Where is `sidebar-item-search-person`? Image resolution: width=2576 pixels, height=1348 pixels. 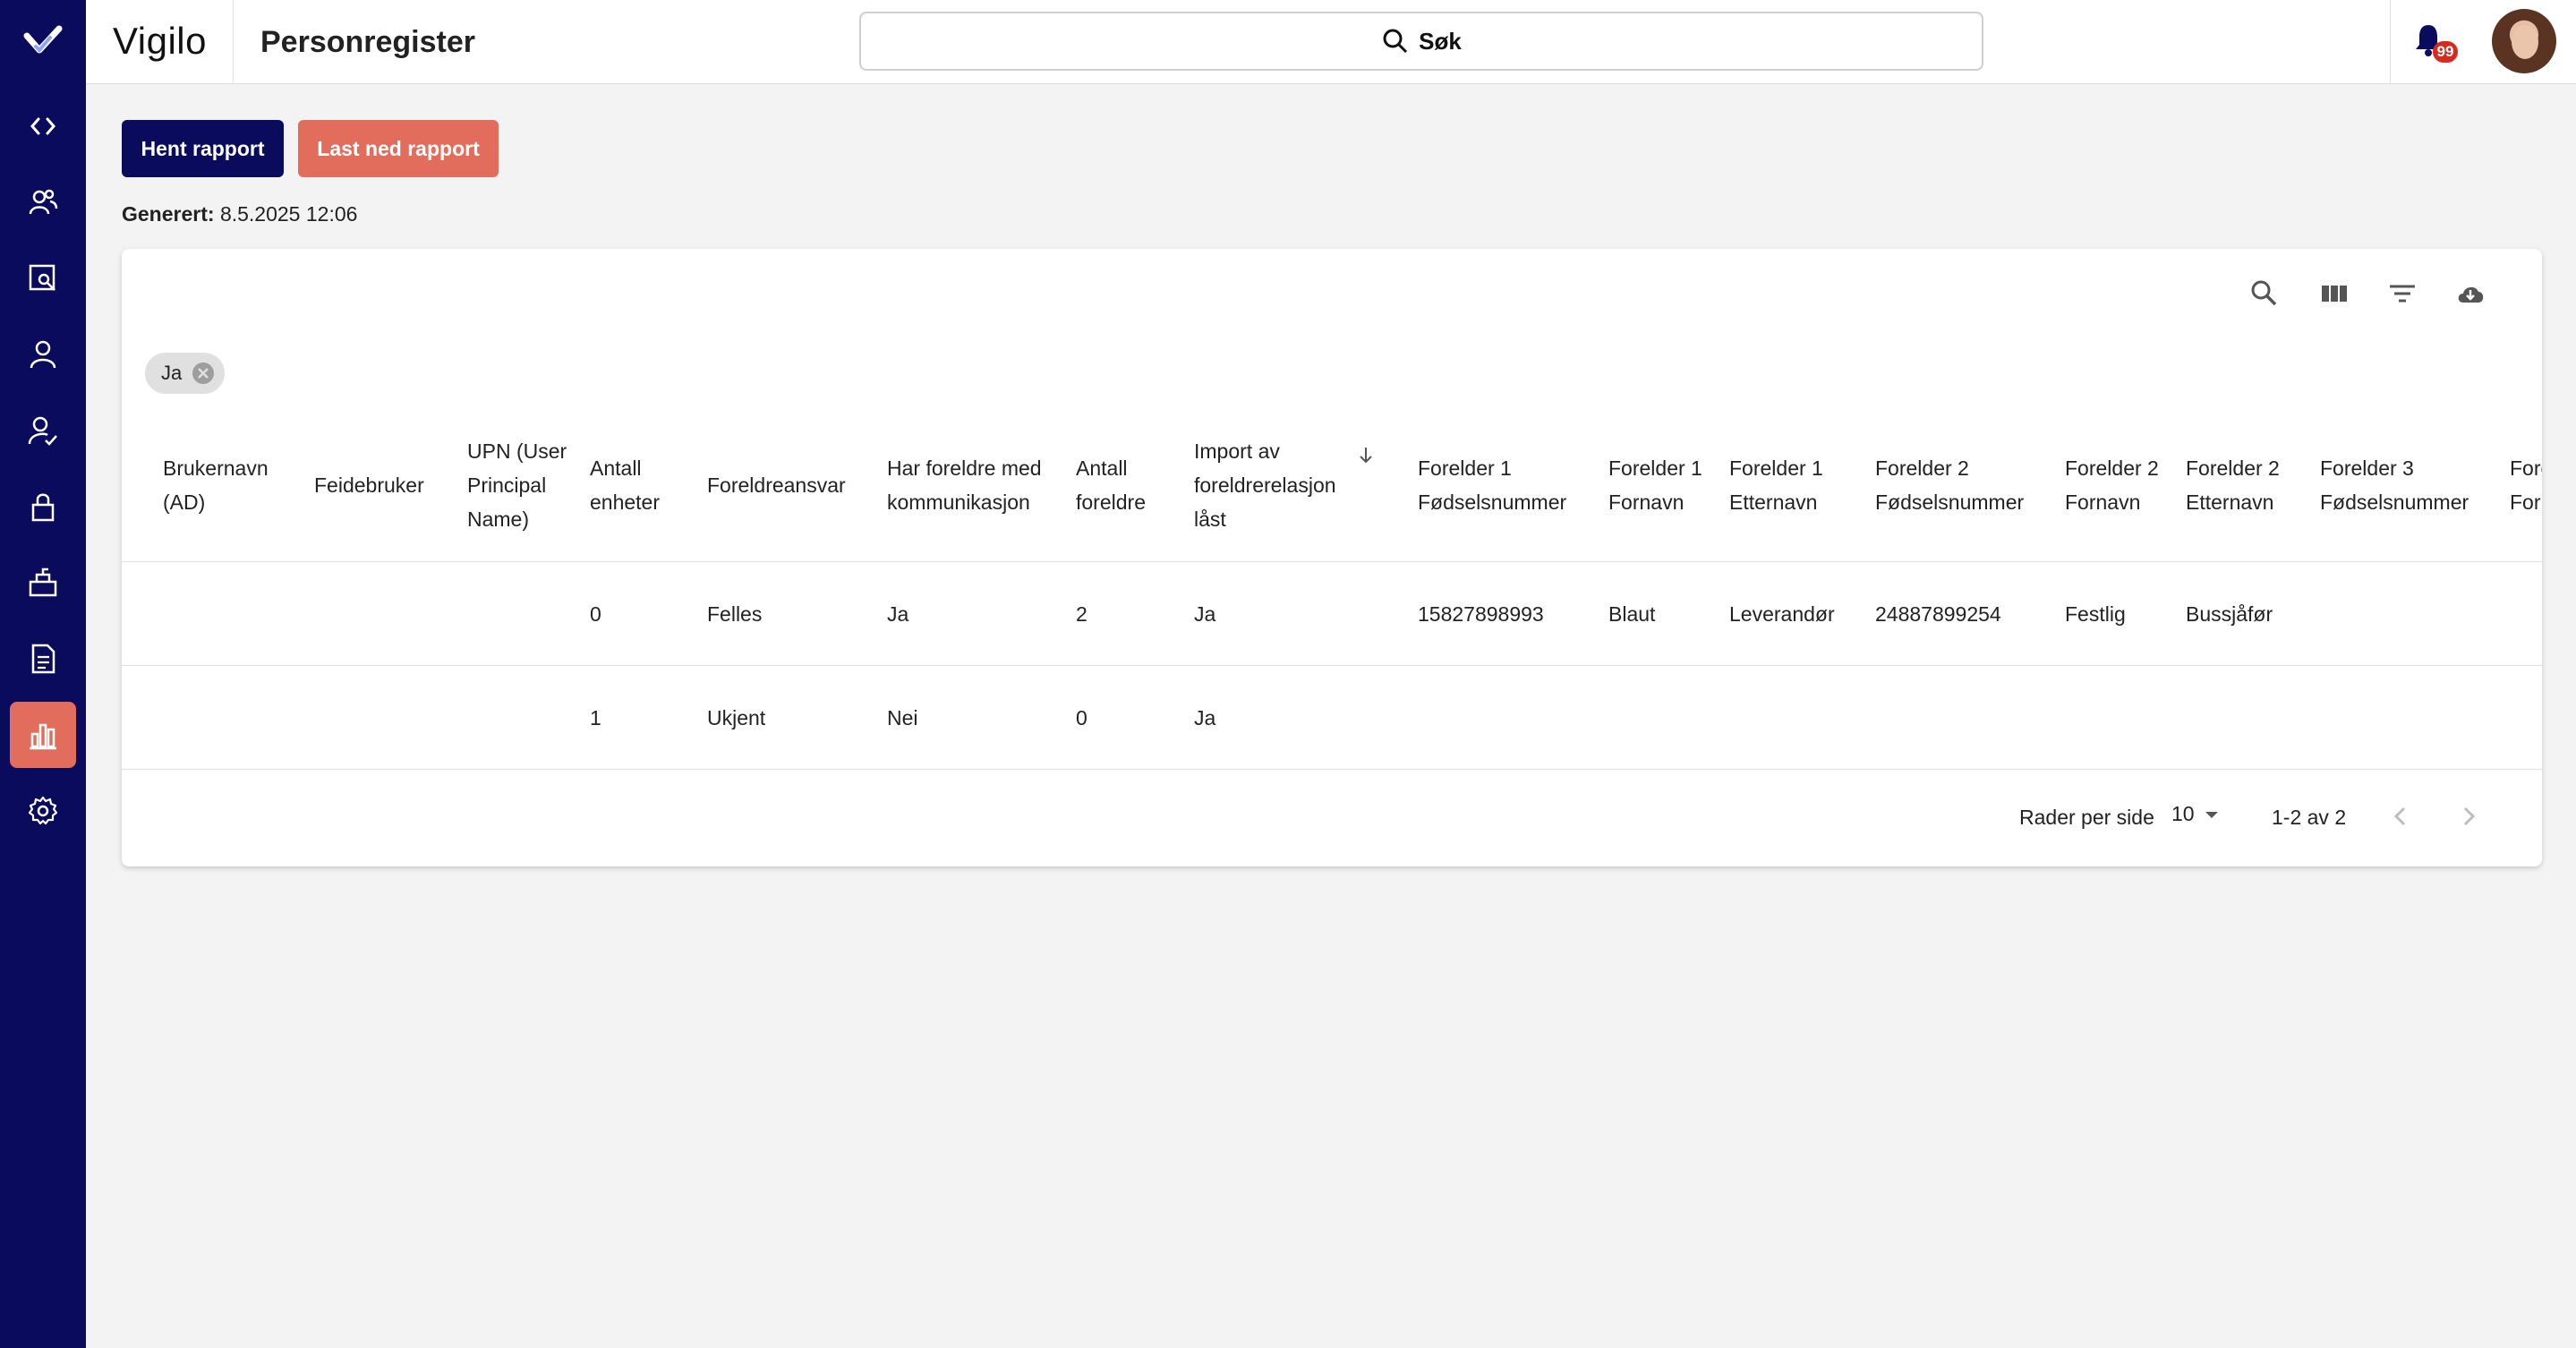
sidebar-item-search-person is located at coordinates (43, 278).